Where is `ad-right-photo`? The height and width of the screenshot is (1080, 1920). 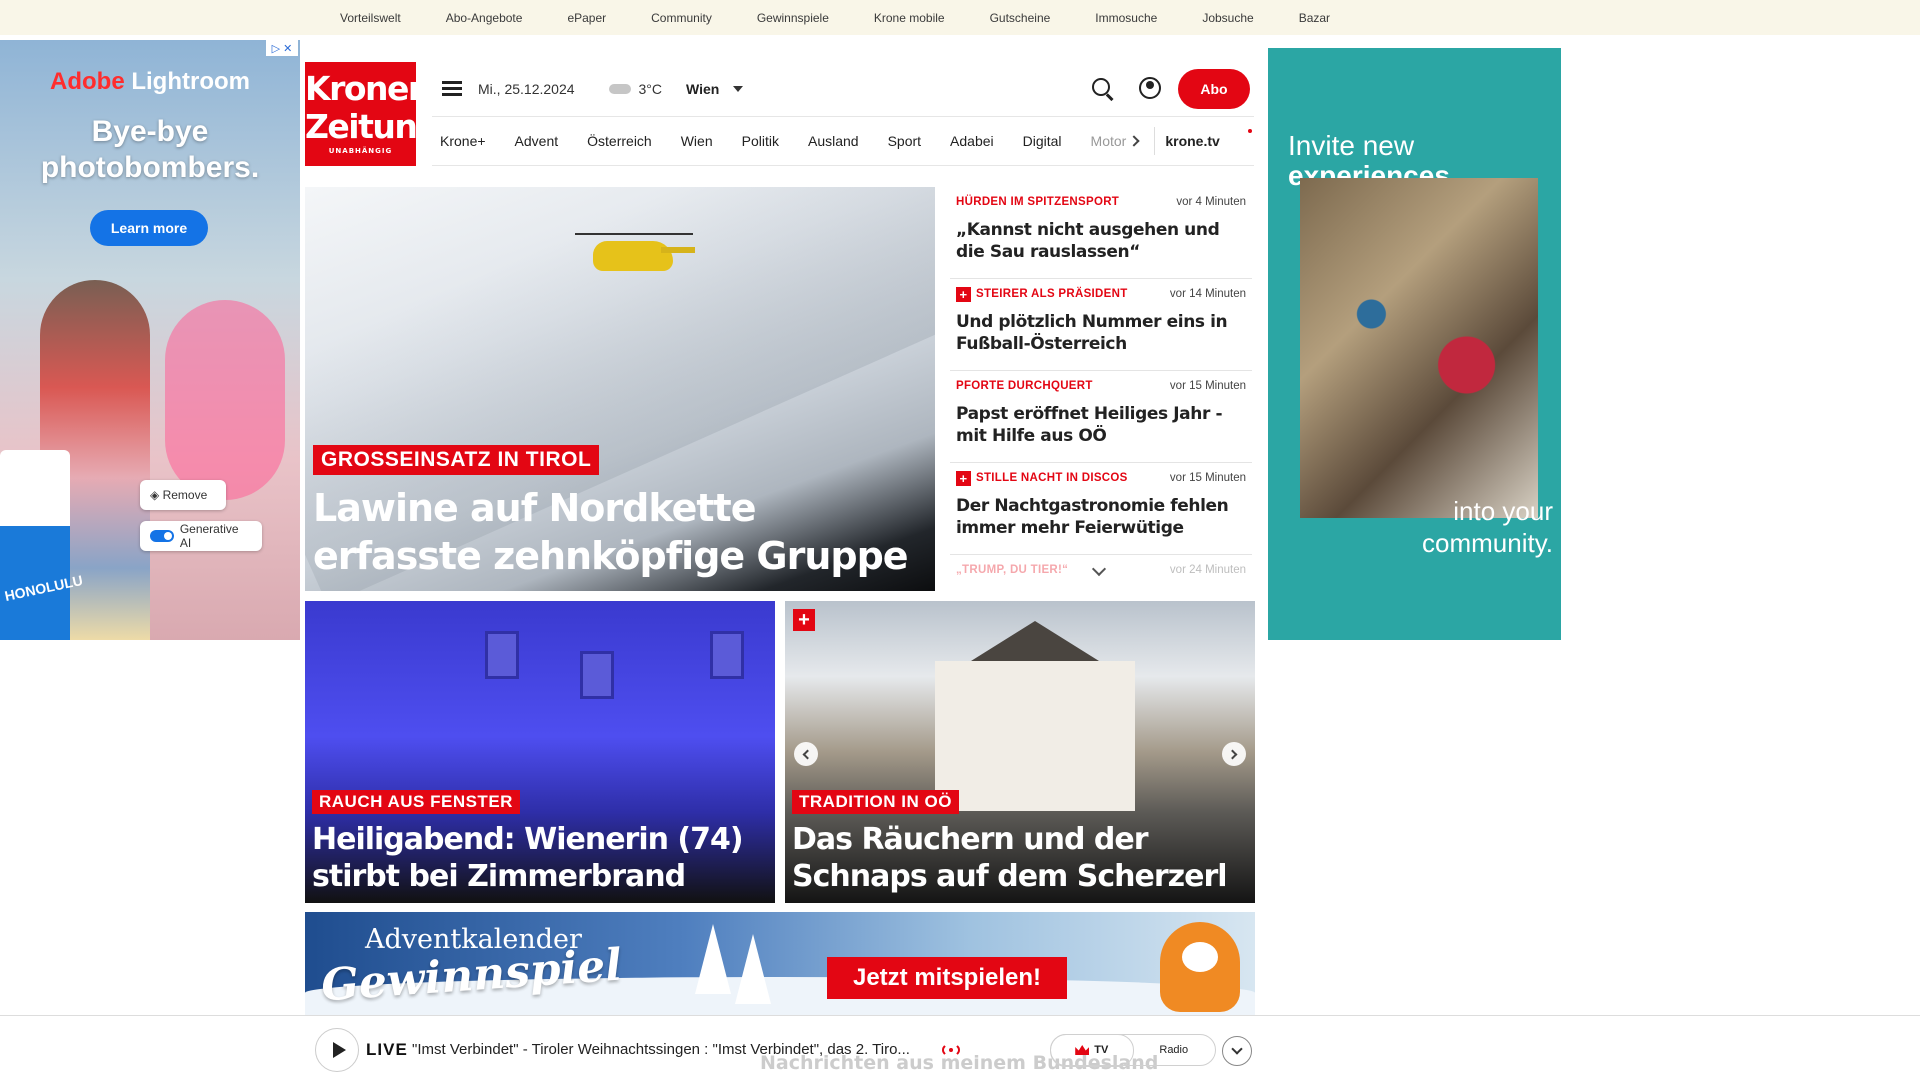
ad-right-photo is located at coordinates (1419, 348).